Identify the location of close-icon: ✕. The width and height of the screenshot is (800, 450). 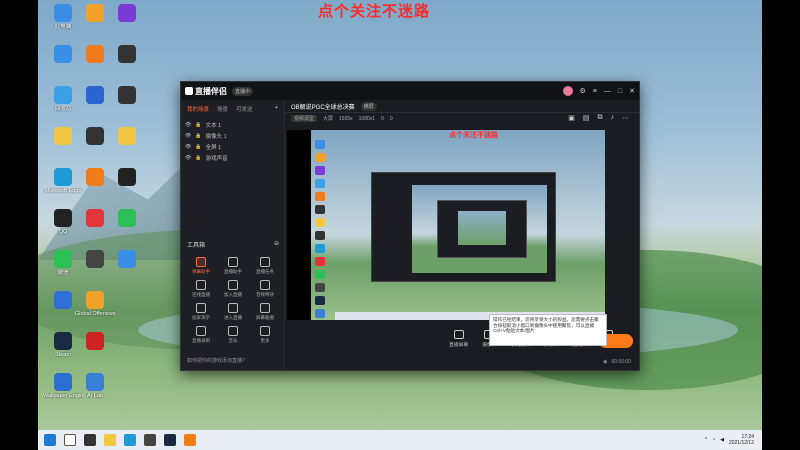
(632, 91).